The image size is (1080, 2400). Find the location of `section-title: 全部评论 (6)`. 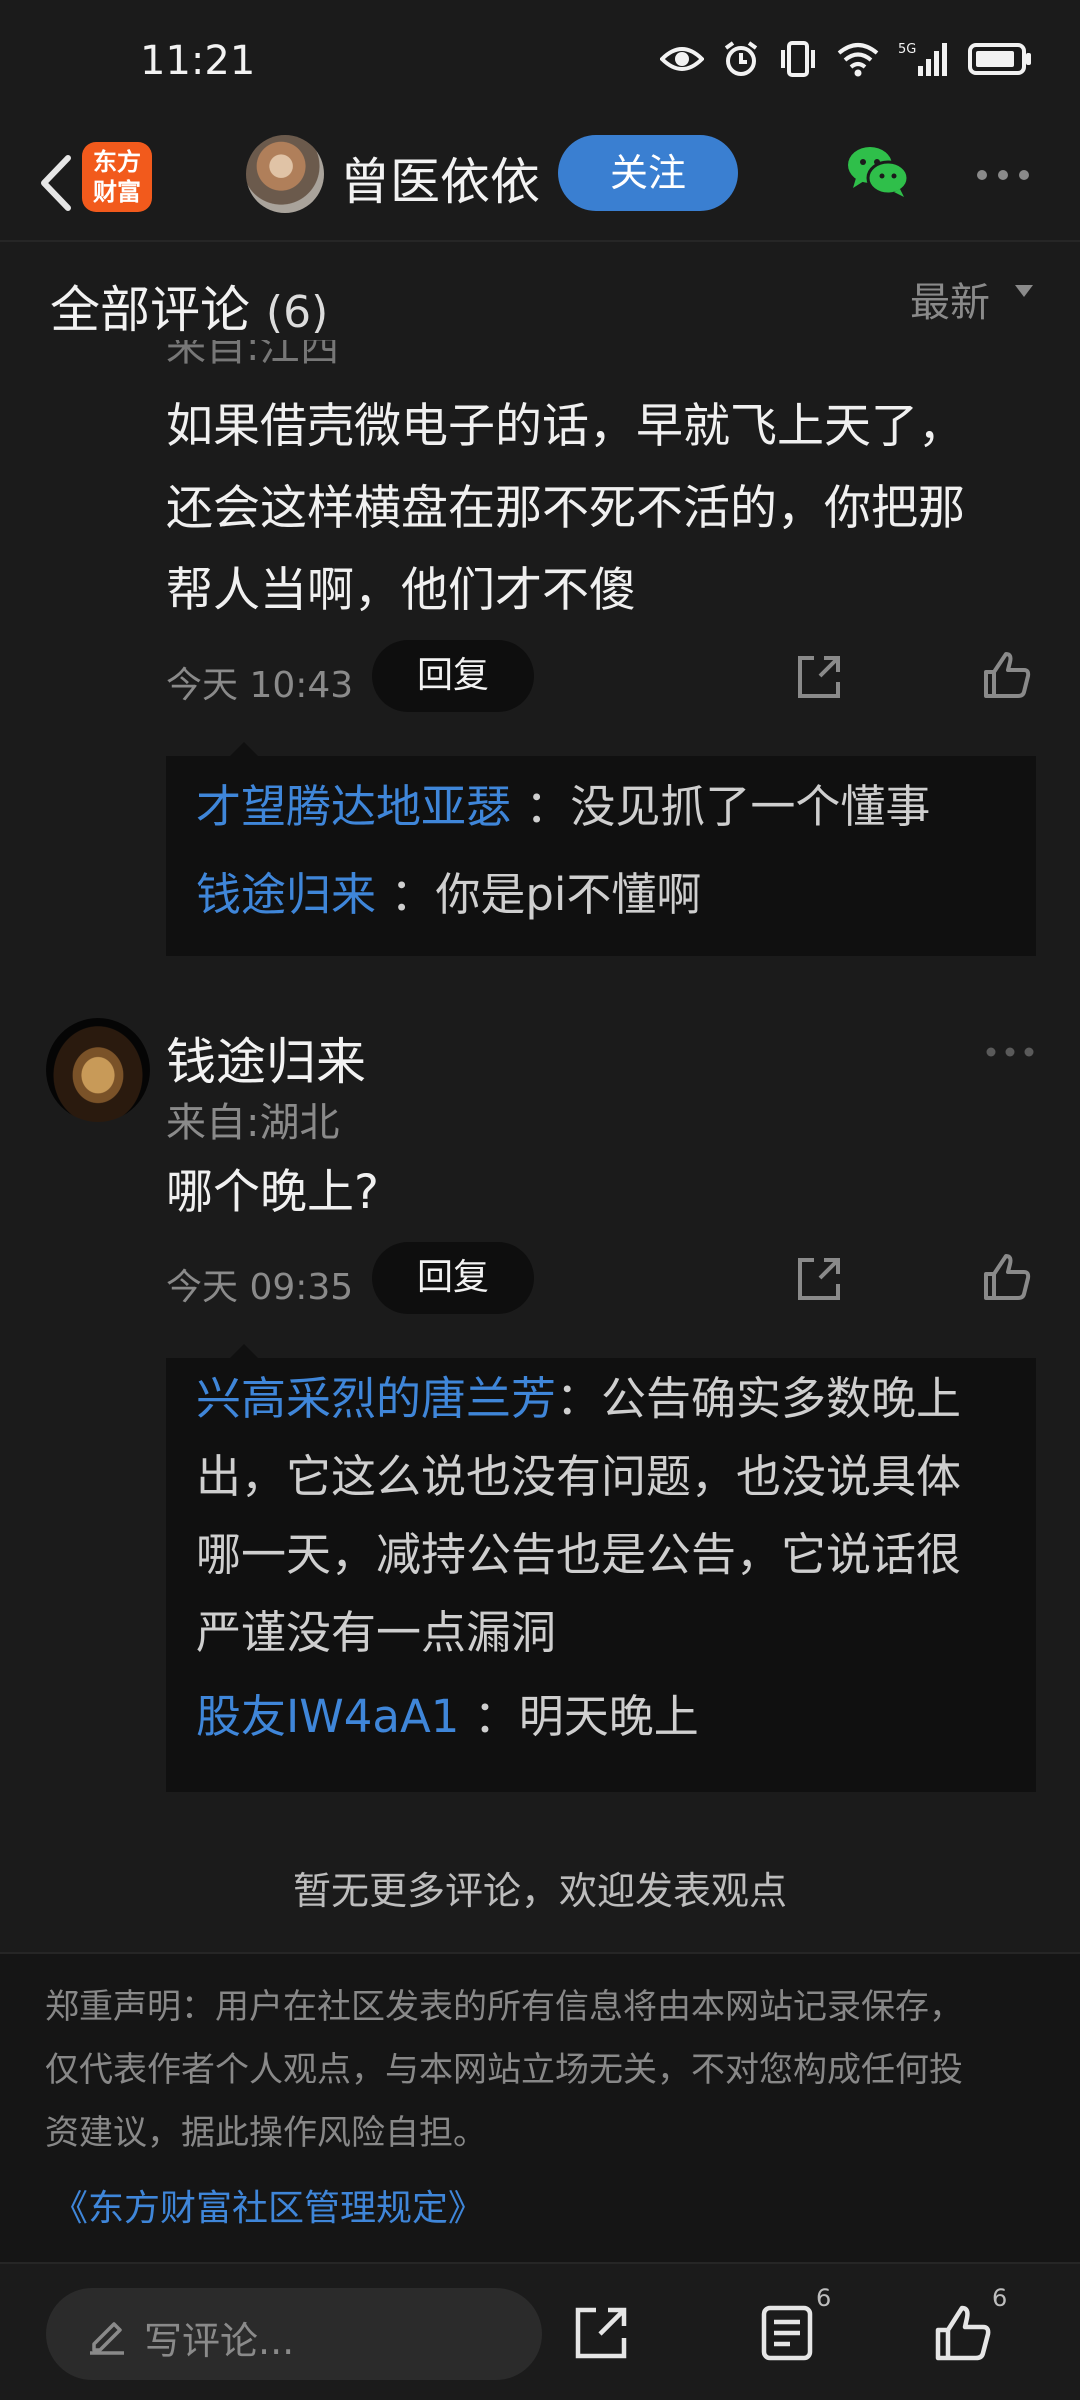

section-title: 全部评论 (6) is located at coordinates (189, 306).